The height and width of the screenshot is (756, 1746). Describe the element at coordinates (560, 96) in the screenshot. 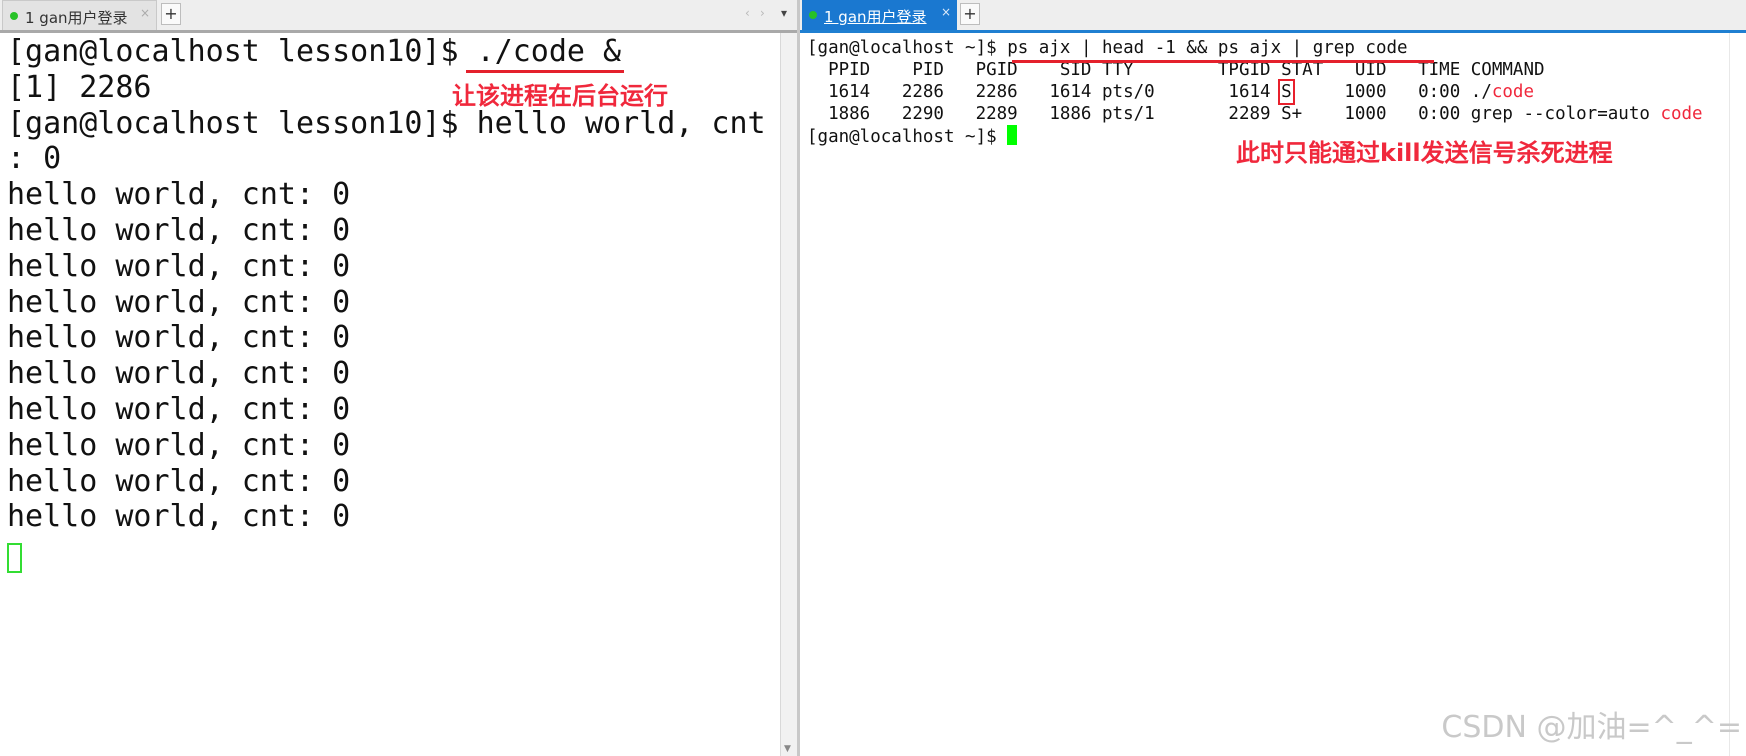

I see `background-run-annotation: 让该进程在后台运行` at that location.